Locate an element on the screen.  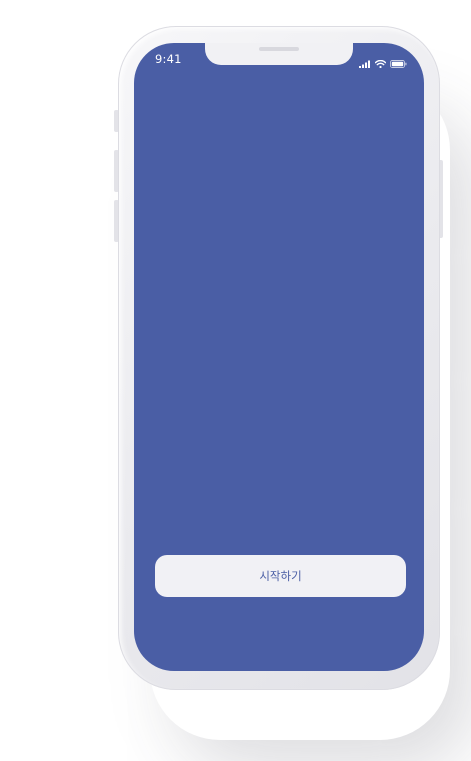
status-time: 9:41 is located at coordinates (168, 59).